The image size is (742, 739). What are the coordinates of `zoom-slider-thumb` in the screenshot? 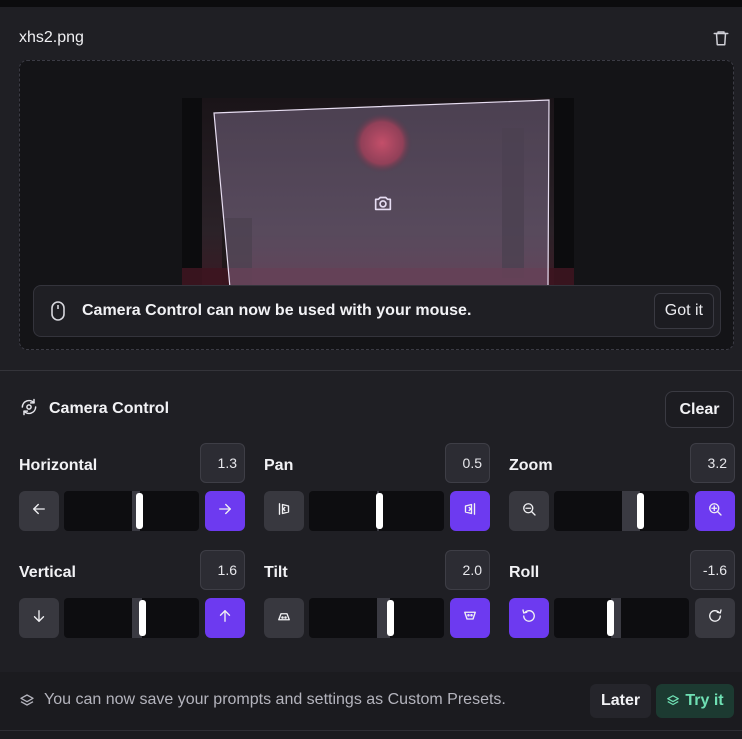 It's located at (640, 511).